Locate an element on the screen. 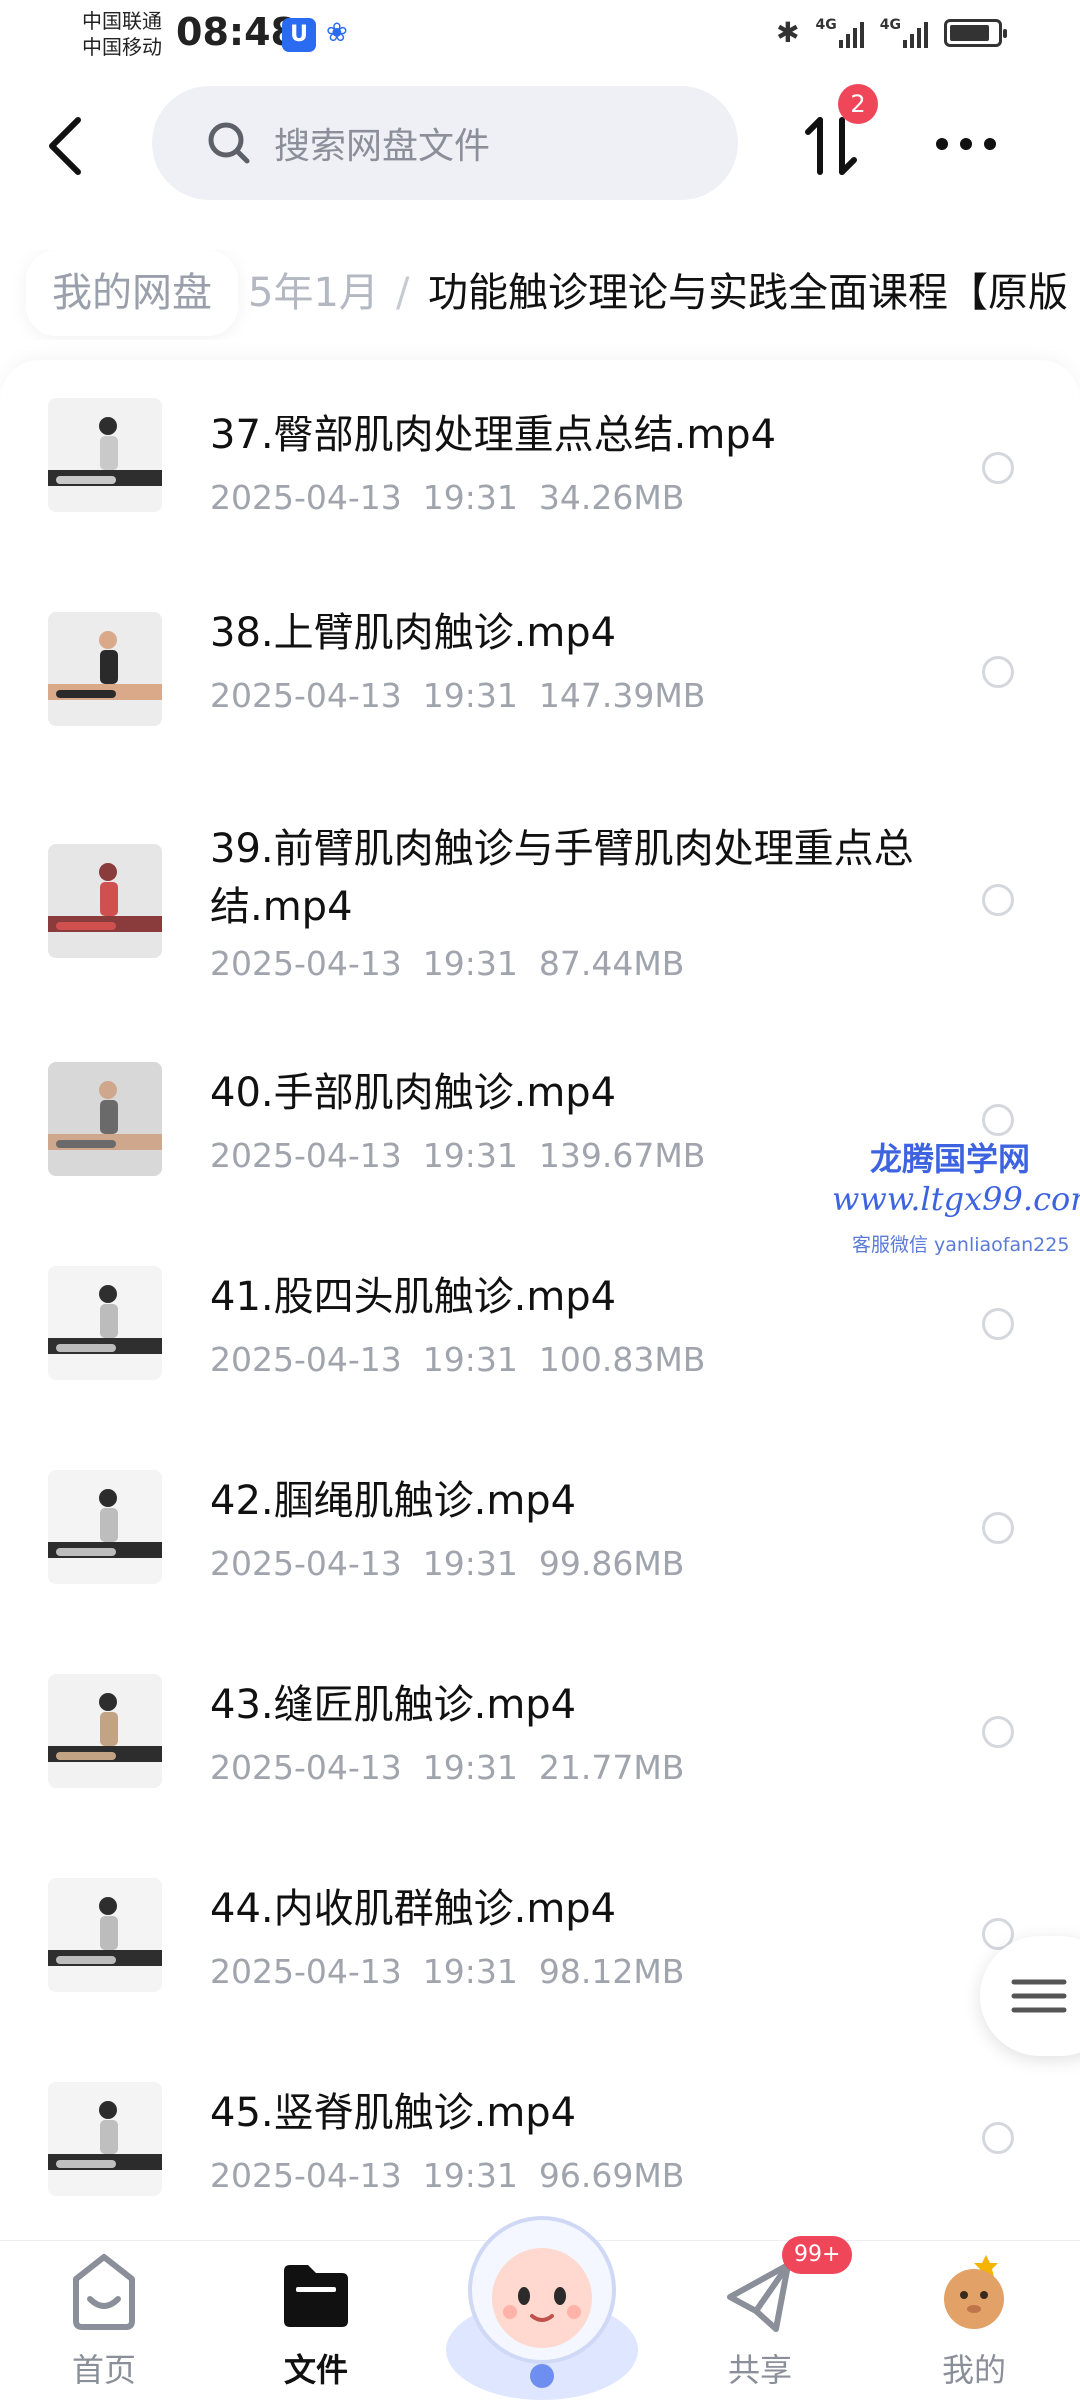 The width and height of the screenshot is (1080, 2400). floating-menu-button is located at coordinates (1030, 1996).